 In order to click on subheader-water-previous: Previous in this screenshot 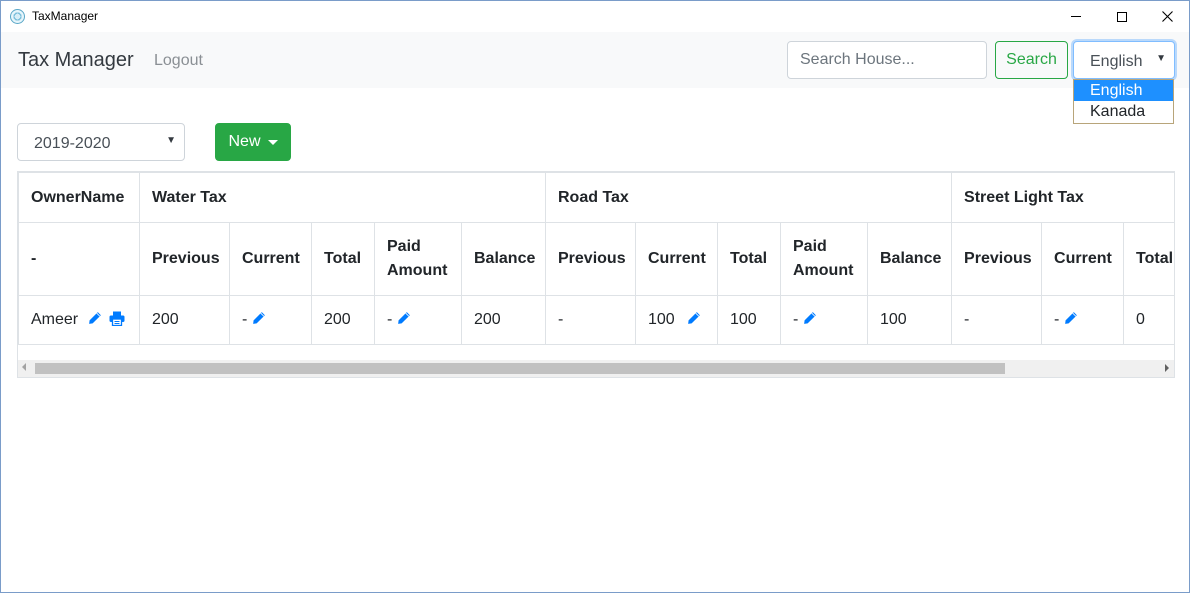, I will do `click(184, 259)`.